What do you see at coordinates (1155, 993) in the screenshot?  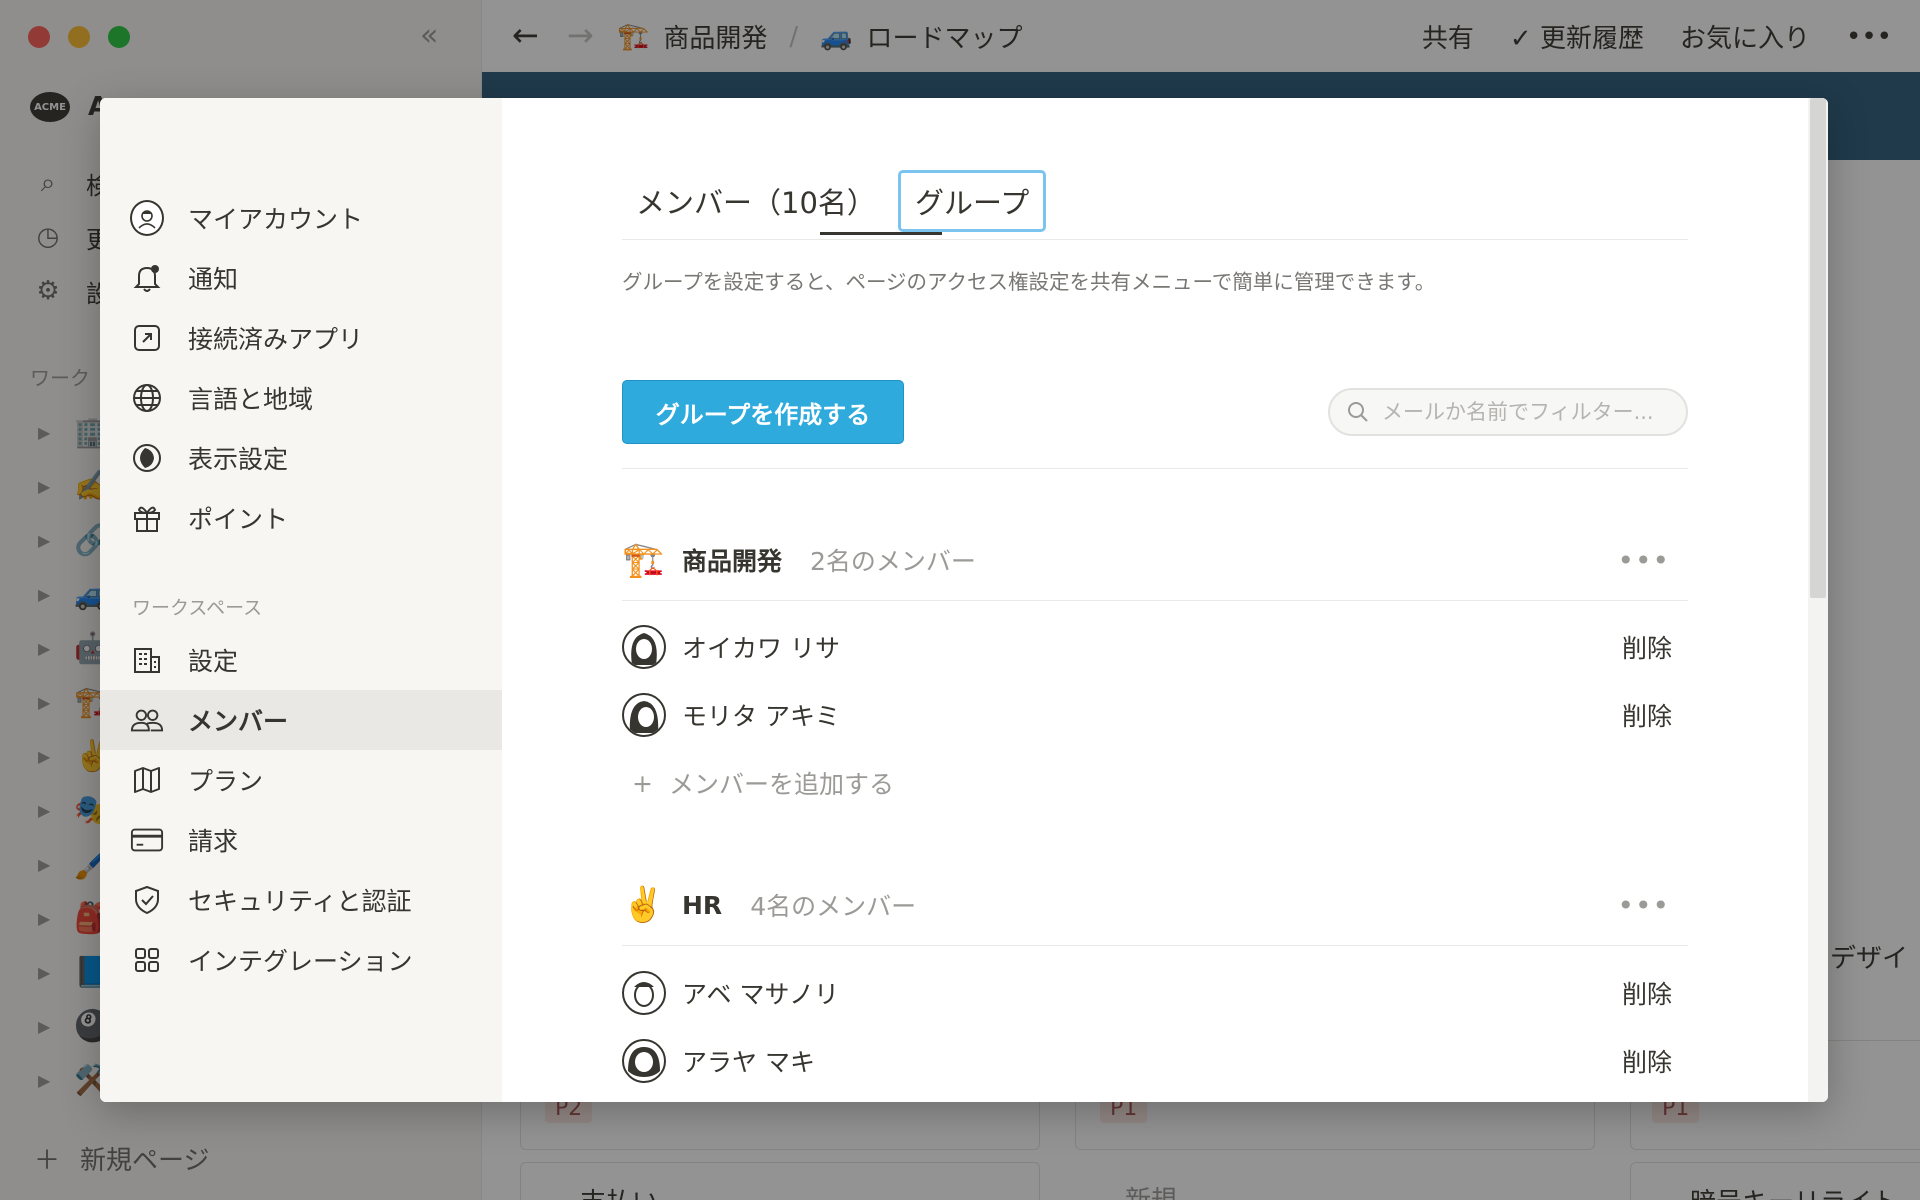 I see `group-member-row: アベ マサノリ 削除` at bounding box center [1155, 993].